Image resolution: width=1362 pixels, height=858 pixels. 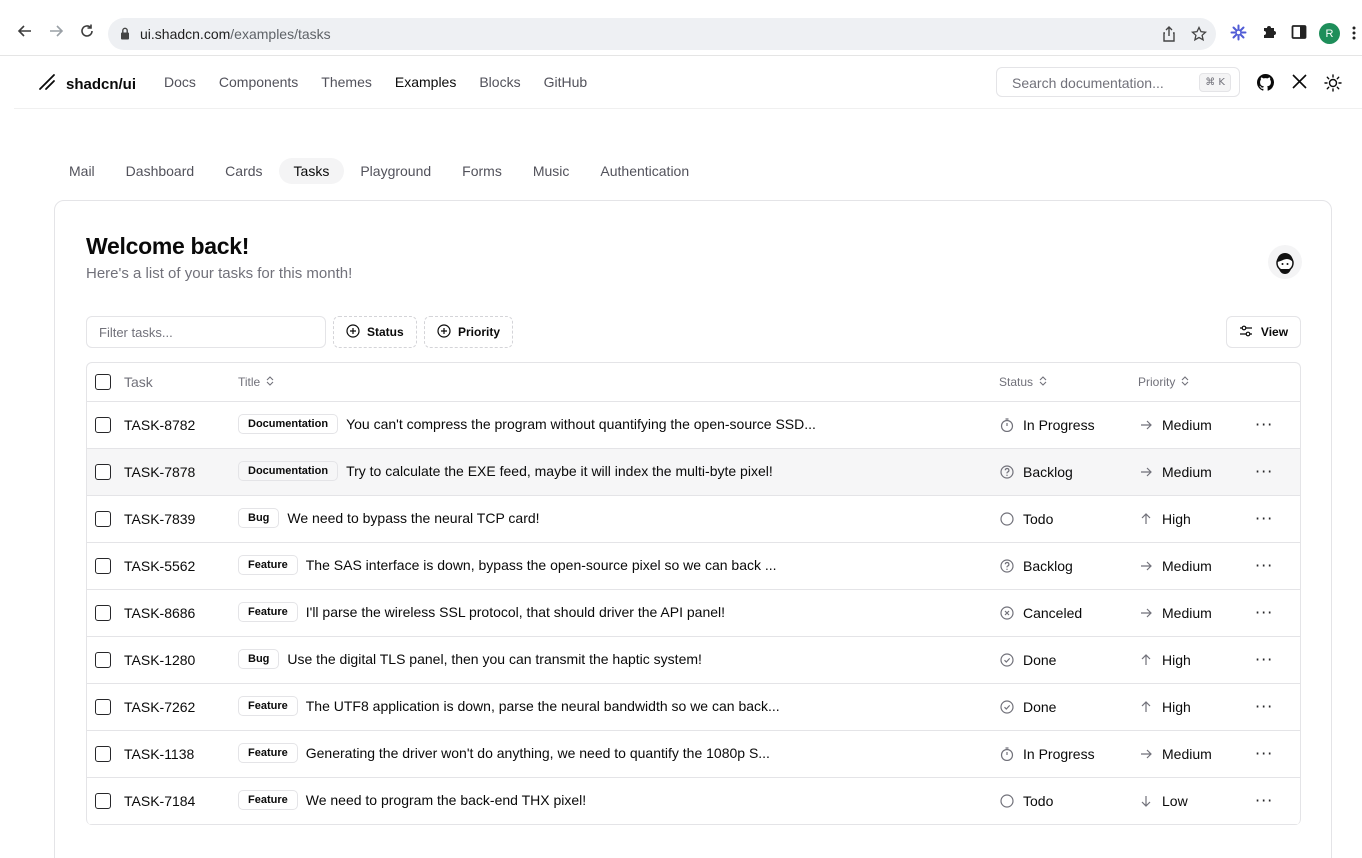 I want to click on task-priority: Low, so click(x=1163, y=801).